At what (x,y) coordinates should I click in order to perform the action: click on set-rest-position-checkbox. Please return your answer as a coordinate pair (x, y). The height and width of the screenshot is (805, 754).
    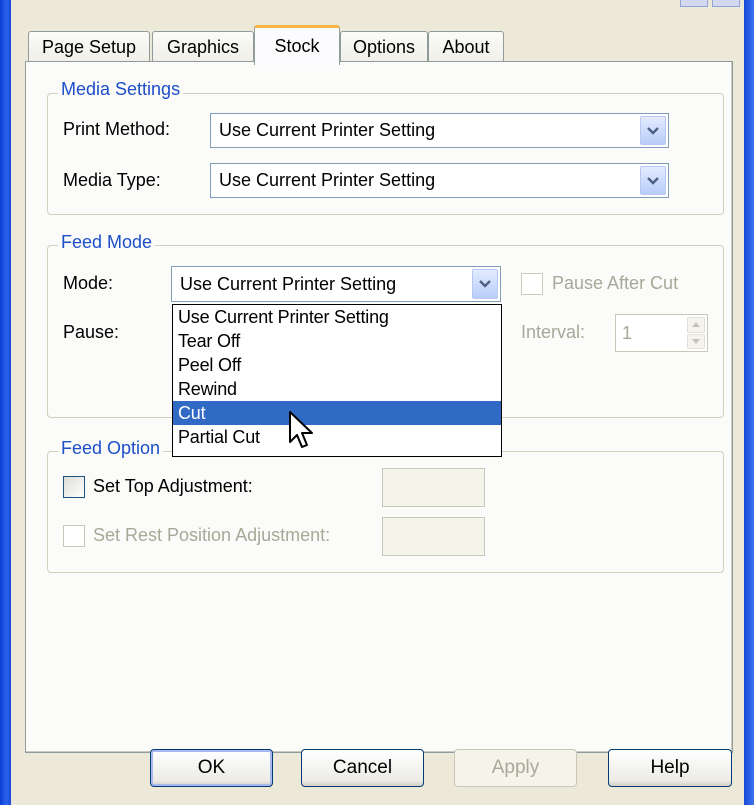
    Looking at the image, I should click on (74, 536).